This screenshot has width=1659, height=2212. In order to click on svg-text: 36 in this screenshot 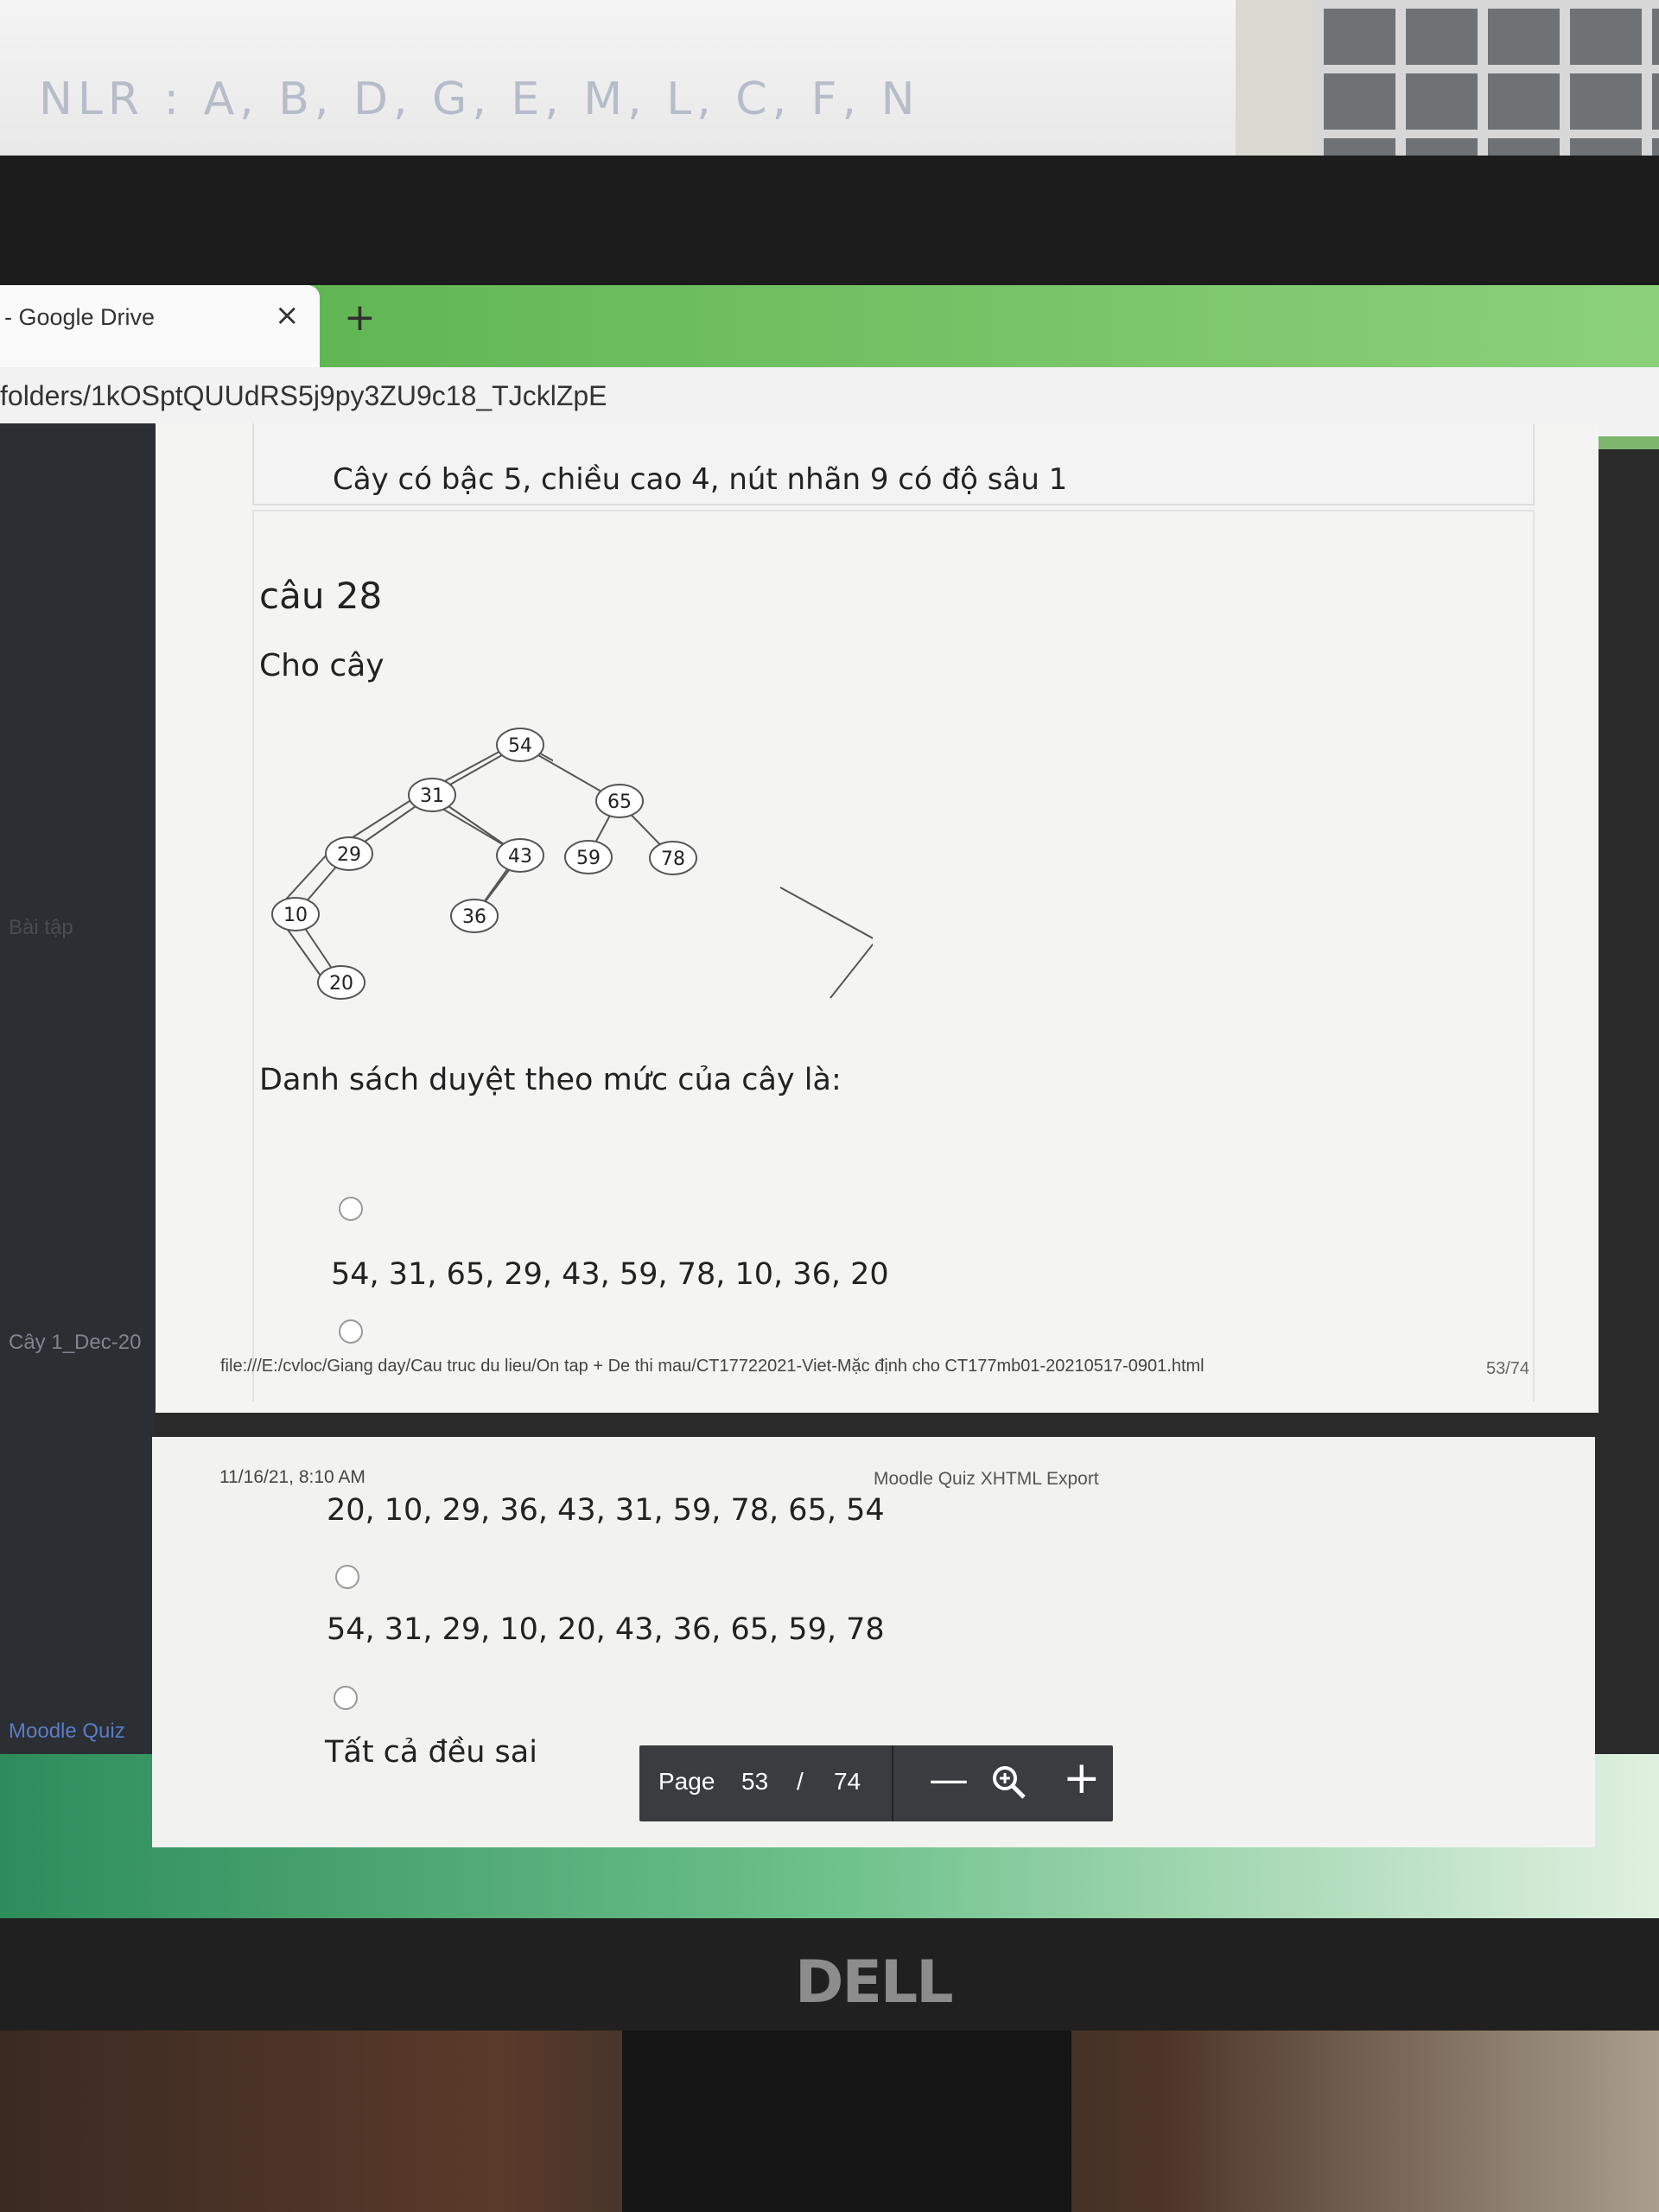, I will do `click(474, 917)`.